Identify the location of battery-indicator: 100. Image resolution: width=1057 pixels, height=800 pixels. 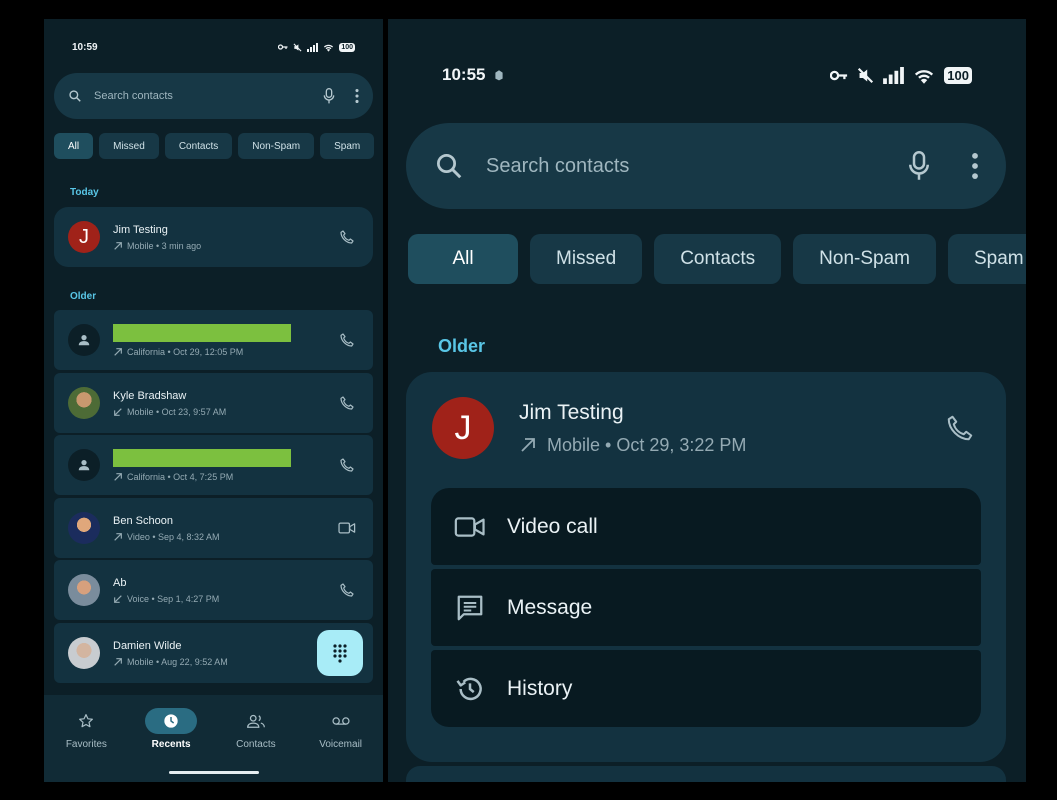
(958, 75).